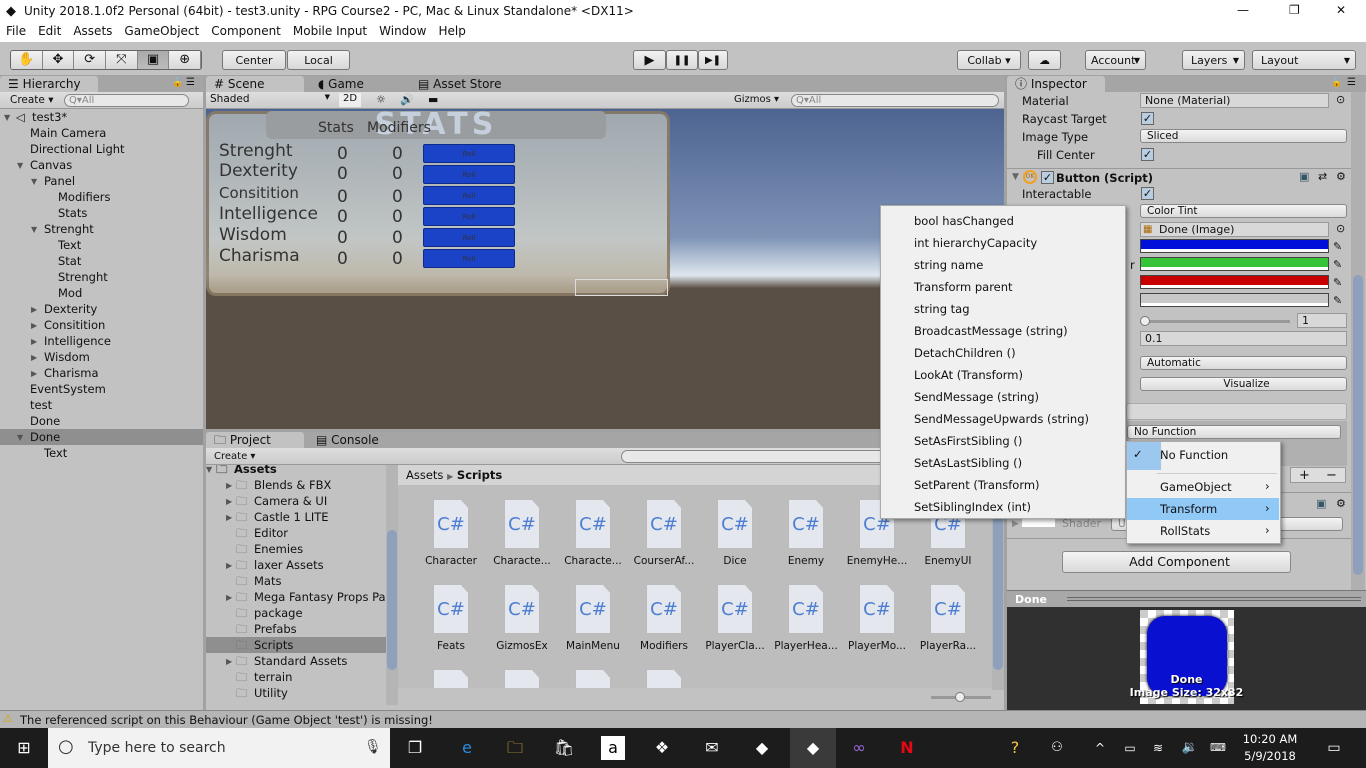 The image size is (1366, 768). I want to click on project-folder: ▶ 🗀 Mega Fantasy Props Pa, so click(296, 597).